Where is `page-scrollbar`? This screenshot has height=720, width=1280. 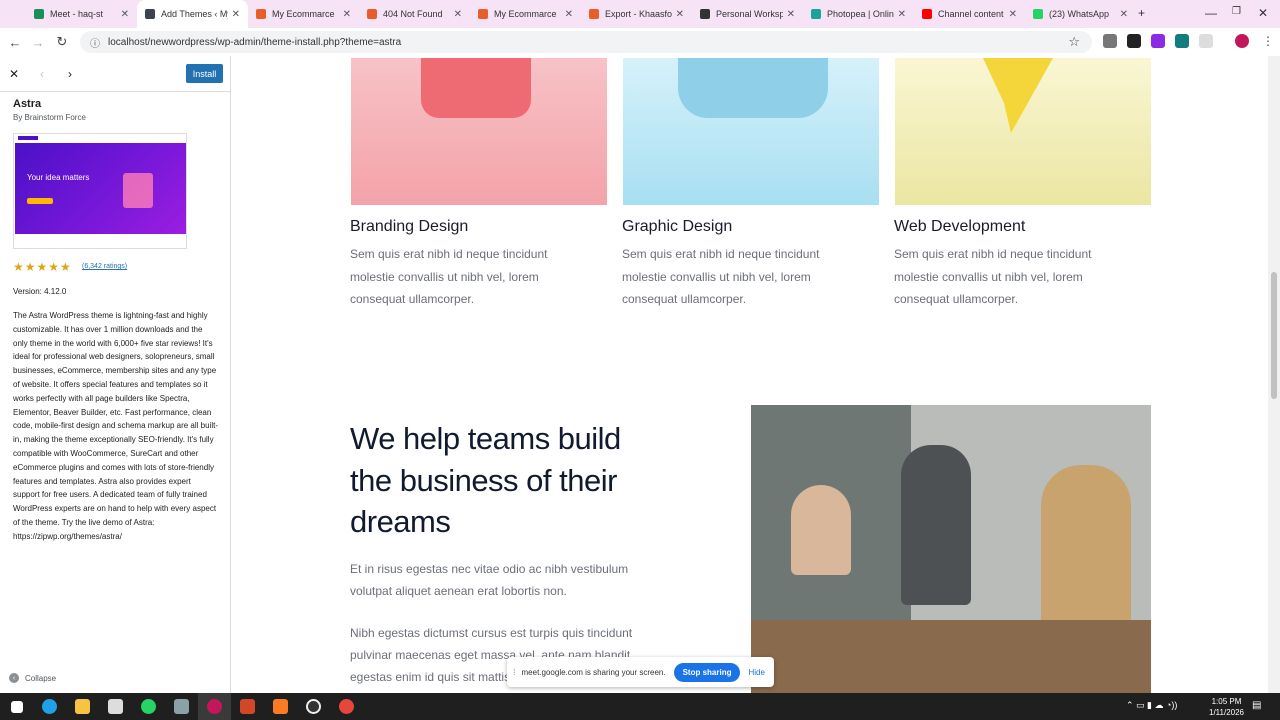 page-scrollbar is located at coordinates (1274, 374).